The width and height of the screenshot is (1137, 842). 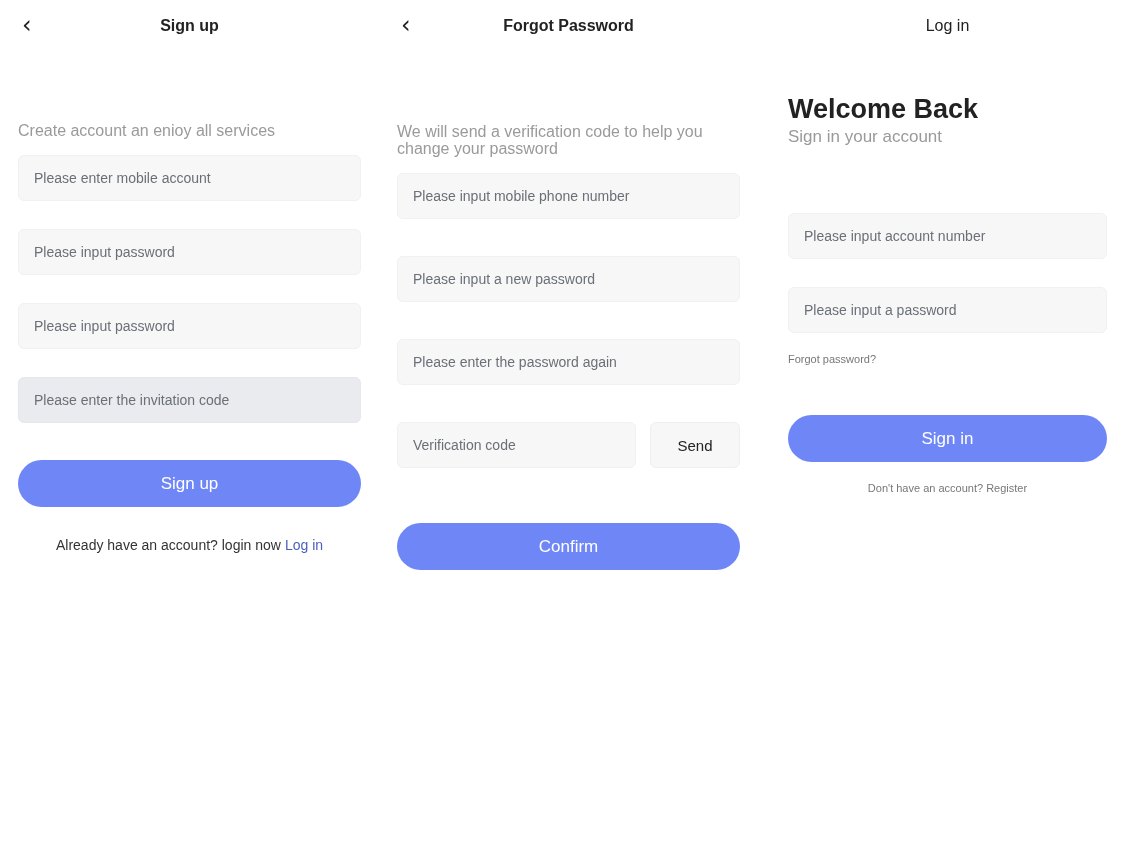 What do you see at coordinates (147, 130) in the screenshot?
I see `subtitle: Create account an enioy all services` at bounding box center [147, 130].